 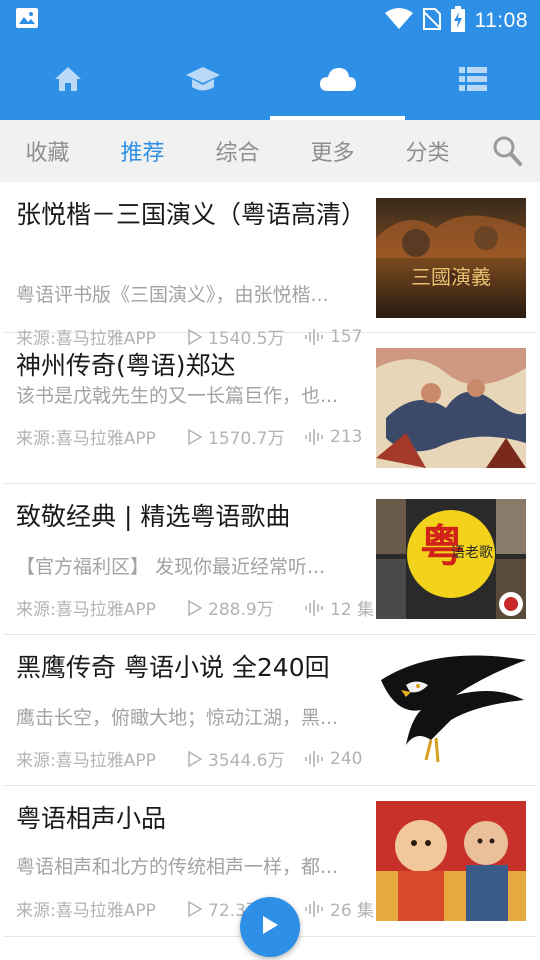 I want to click on item-meta: 来源:喜马拉雅APP 1570.7万 213, so click(x=189, y=437).